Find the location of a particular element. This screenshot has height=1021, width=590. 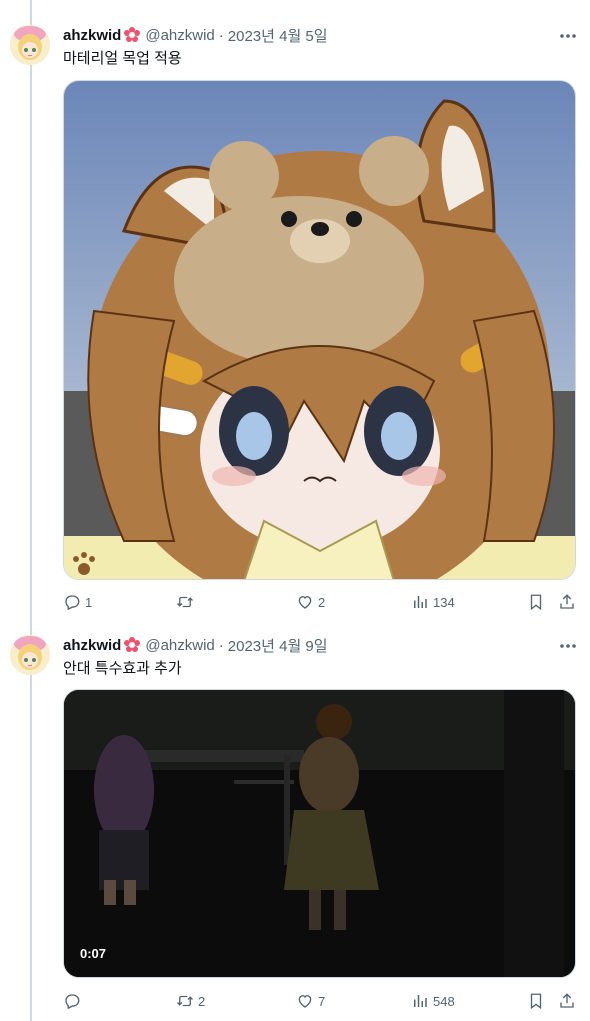

like-button: 7 is located at coordinates (310, 1001).